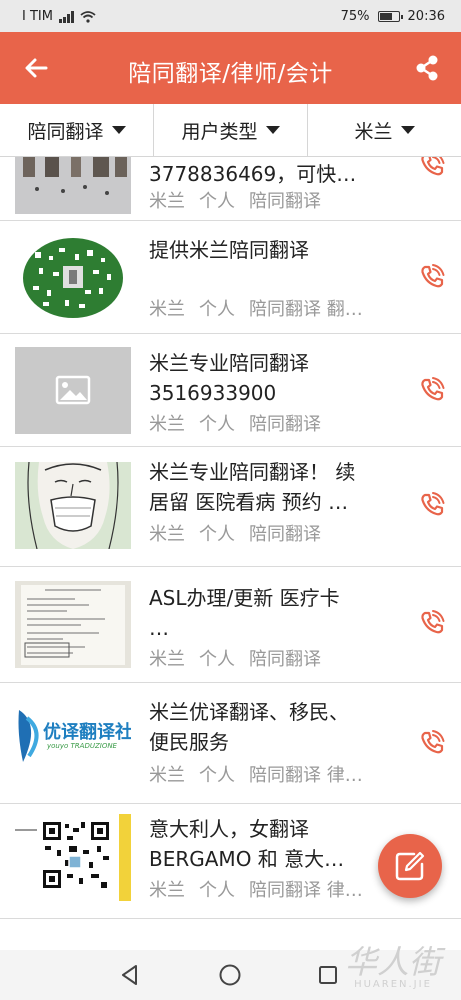 The height and width of the screenshot is (1000, 461). I want to click on listing-item: ASL办理/更新 医疗卡 … 米兰 个人 陪同翻译, so click(230, 625).